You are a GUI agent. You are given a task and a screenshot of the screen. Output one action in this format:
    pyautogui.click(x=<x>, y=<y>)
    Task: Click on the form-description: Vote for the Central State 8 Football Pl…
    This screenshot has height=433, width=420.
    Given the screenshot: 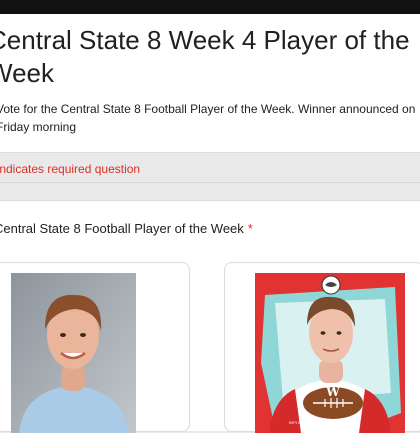 What is the action you would take?
    pyautogui.click(x=208, y=118)
    